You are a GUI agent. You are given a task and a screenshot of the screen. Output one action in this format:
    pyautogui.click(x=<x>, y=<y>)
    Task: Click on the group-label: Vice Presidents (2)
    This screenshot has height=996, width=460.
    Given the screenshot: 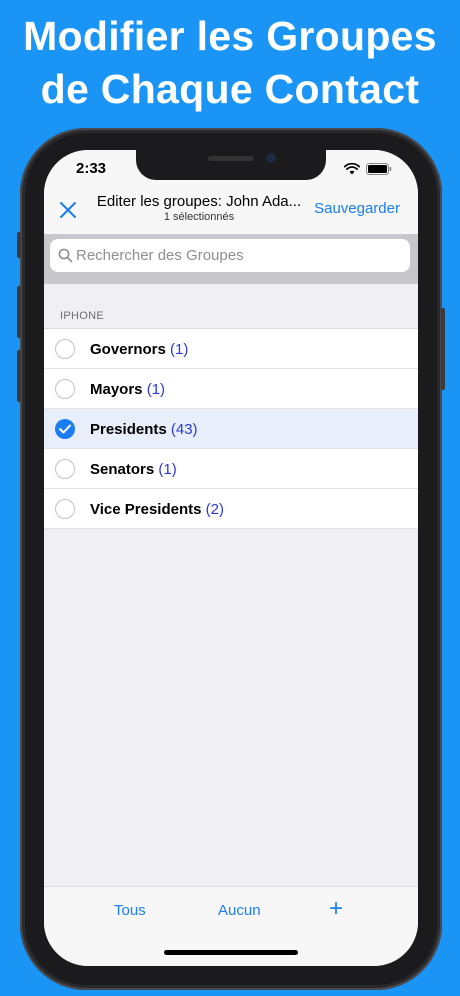 What is the action you would take?
    pyautogui.click(x=157, y=509)
    